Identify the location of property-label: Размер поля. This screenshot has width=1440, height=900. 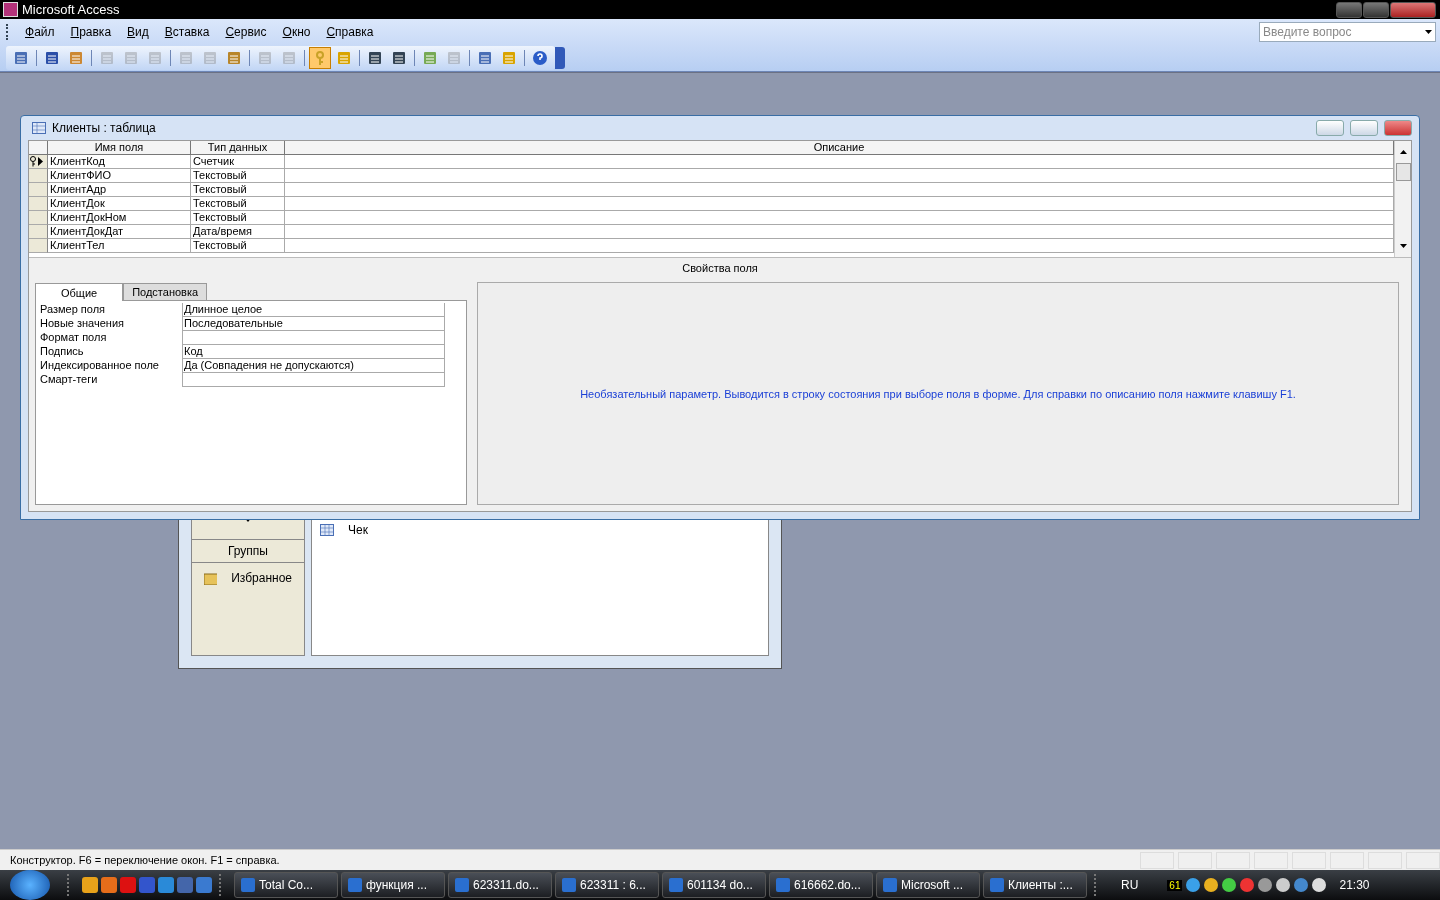
(73, 310).